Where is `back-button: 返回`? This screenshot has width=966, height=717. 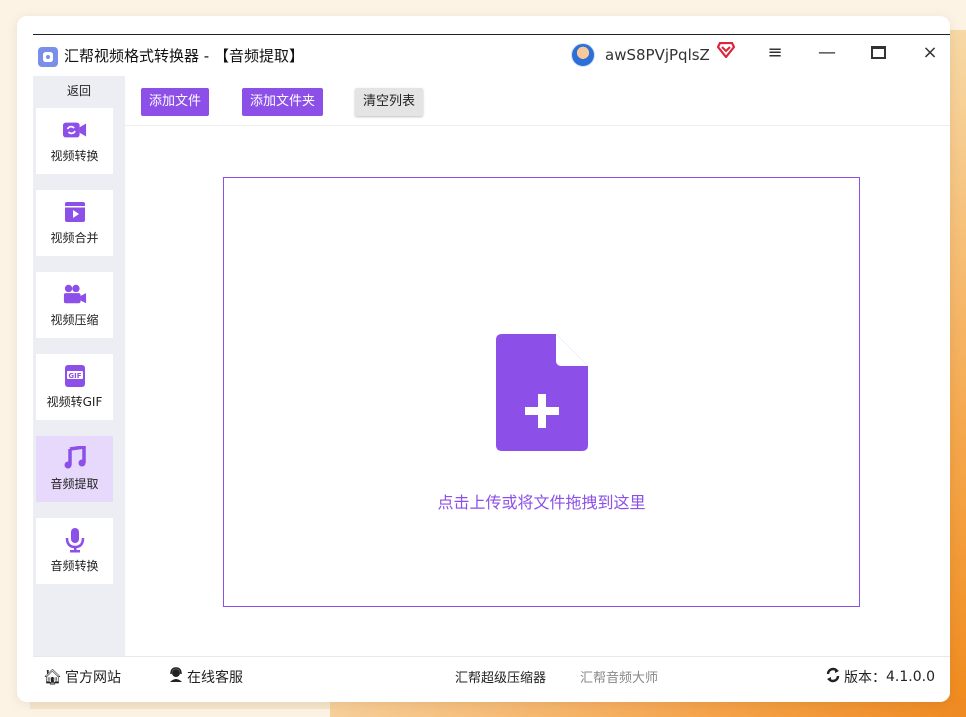 back-button: 返回 is located at coordinates (79, 91).